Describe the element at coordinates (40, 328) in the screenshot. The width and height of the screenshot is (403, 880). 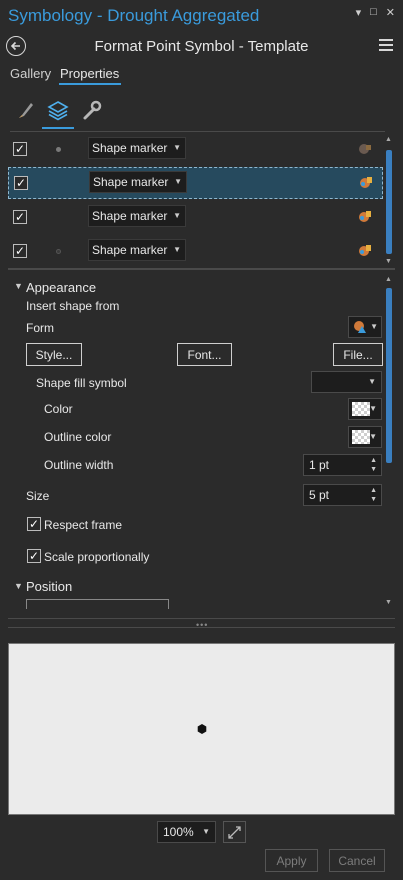
I see `form-label: Form` at that location.